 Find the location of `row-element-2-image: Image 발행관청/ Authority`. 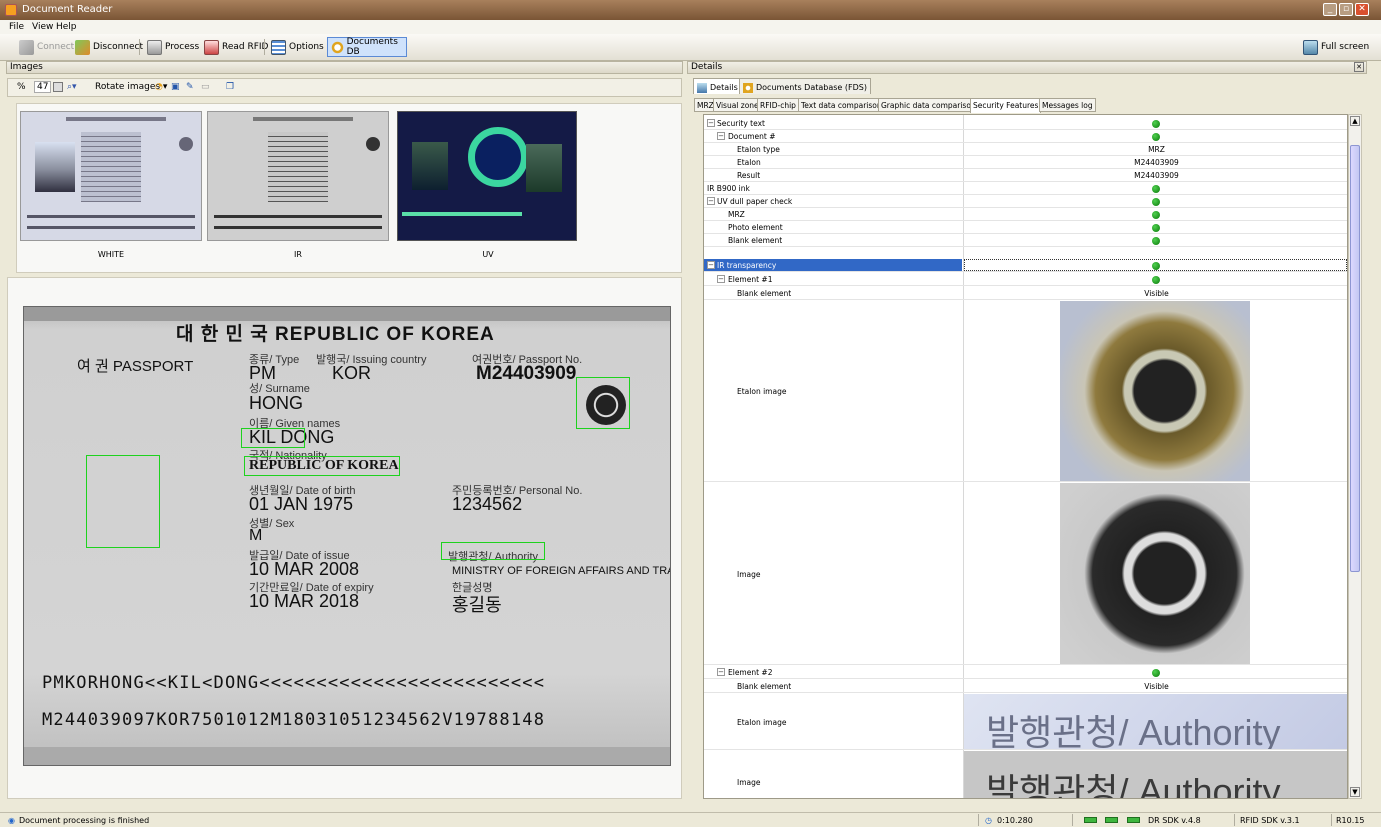

row-element-2-image: Image 발행관청/ Authority is located at coordinates (1025, 774).